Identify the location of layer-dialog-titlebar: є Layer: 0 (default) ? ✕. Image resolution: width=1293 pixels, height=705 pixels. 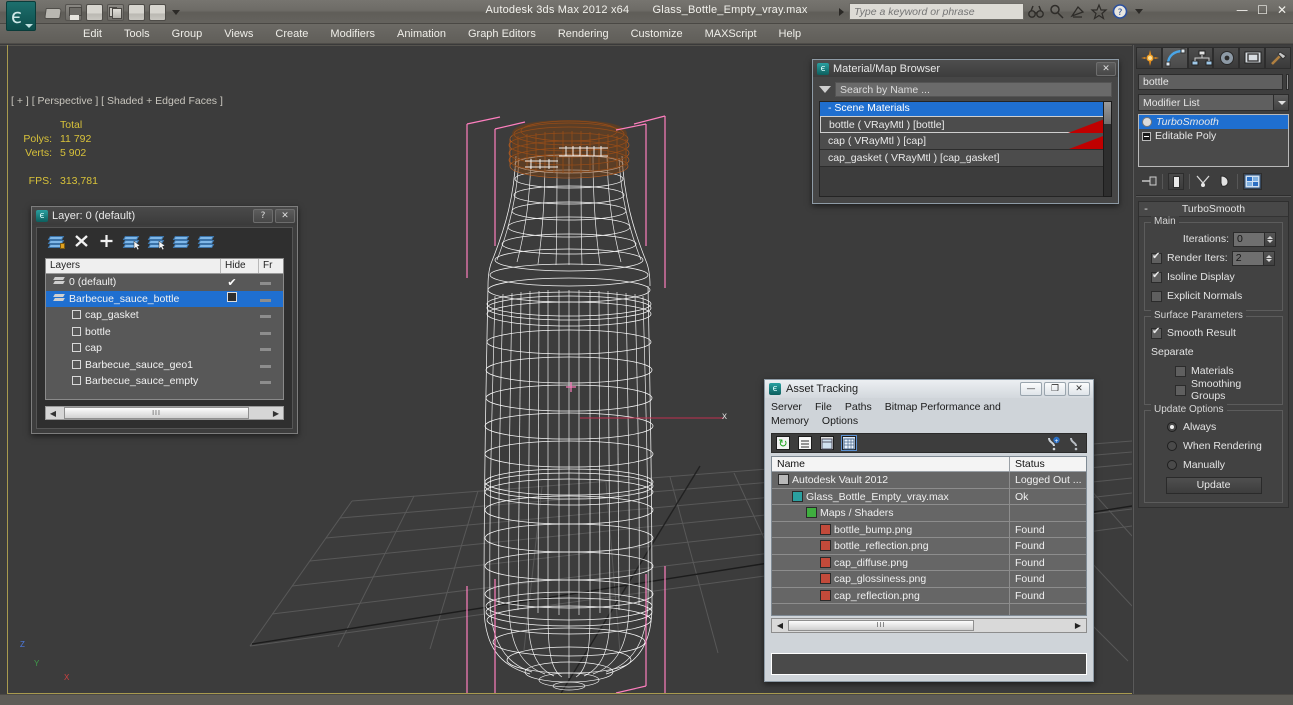
(164, 216).